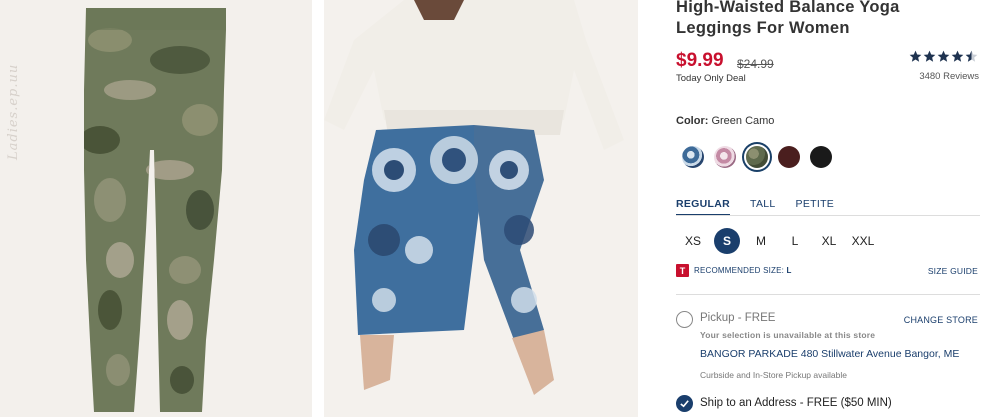 The width and height of the screenshot is (999, 417). I want to click on fit-tabs: REGULAR TALL PETITE, so click(755, 207).